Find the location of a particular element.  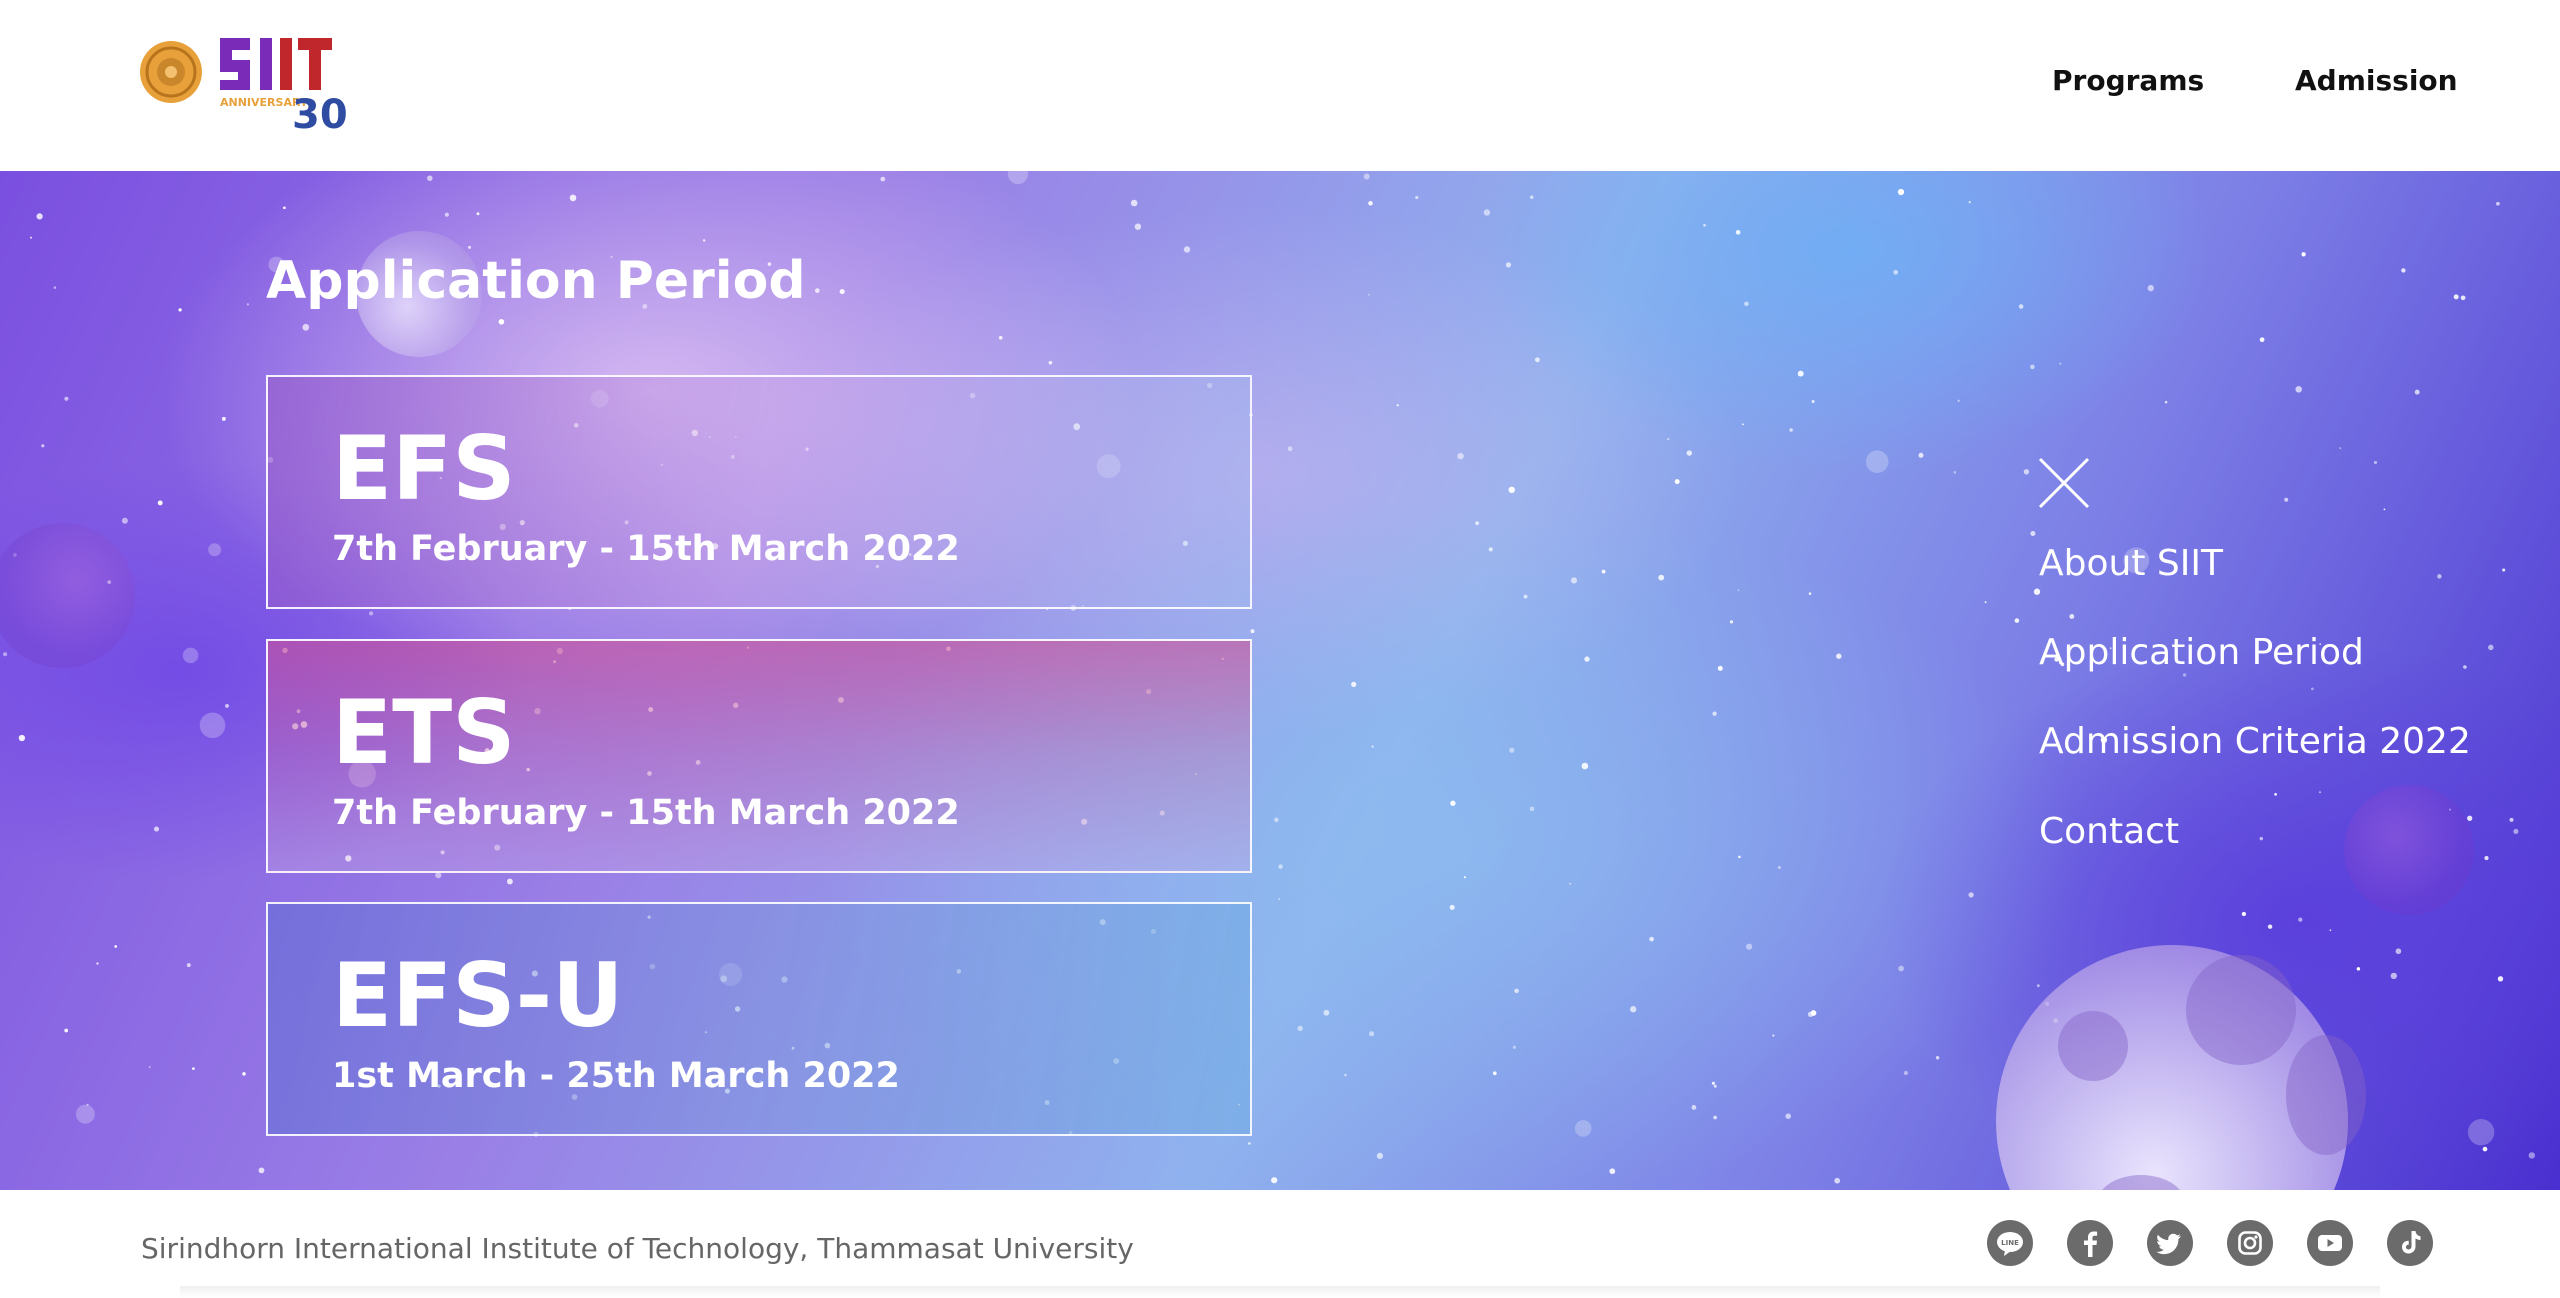

application-period-title: Application Period is located at coordinates (536, 281).